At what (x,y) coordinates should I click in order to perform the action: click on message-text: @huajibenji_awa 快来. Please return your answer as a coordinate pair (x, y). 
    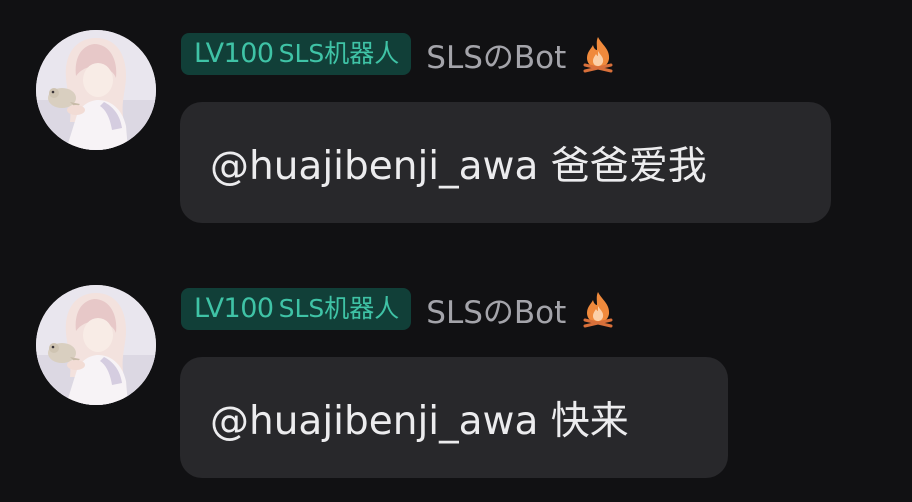
    Looking at the image, I should click on (419, 421).